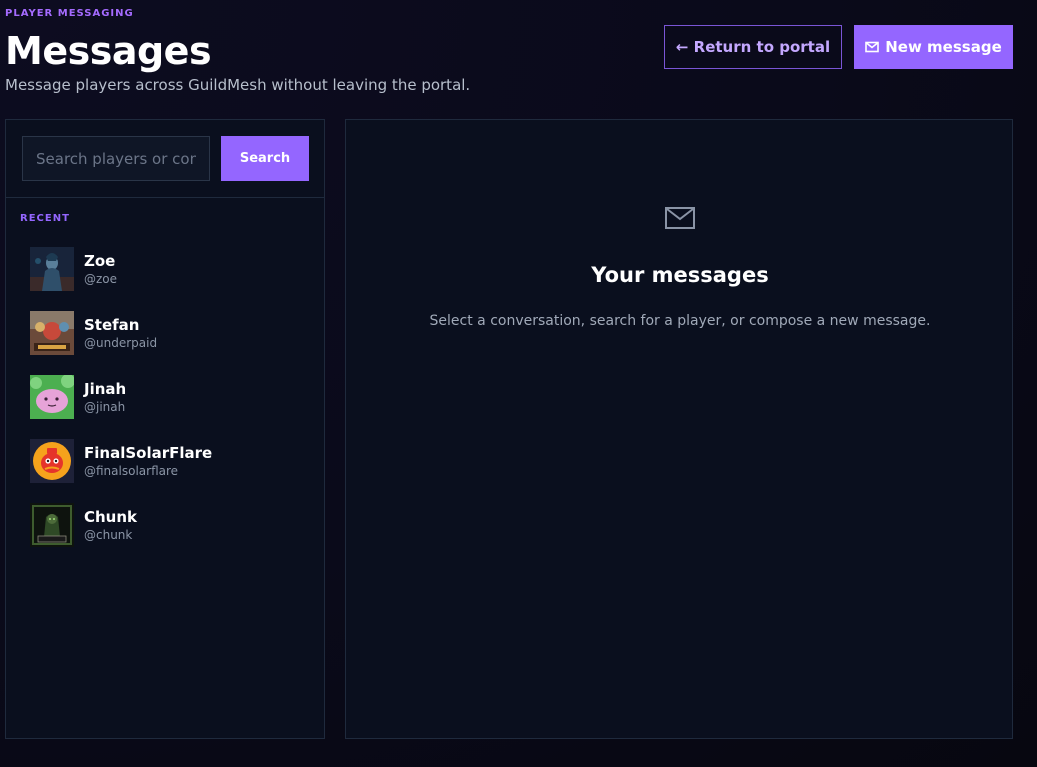 This screenshot has width=1037, height=767. I want to click on new-message-button: New message, so click(933, 47).